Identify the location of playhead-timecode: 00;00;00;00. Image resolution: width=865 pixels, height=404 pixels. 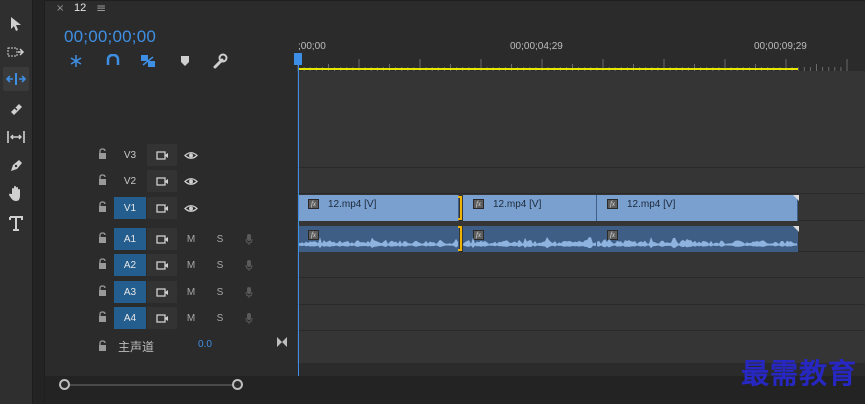
(110, 37).